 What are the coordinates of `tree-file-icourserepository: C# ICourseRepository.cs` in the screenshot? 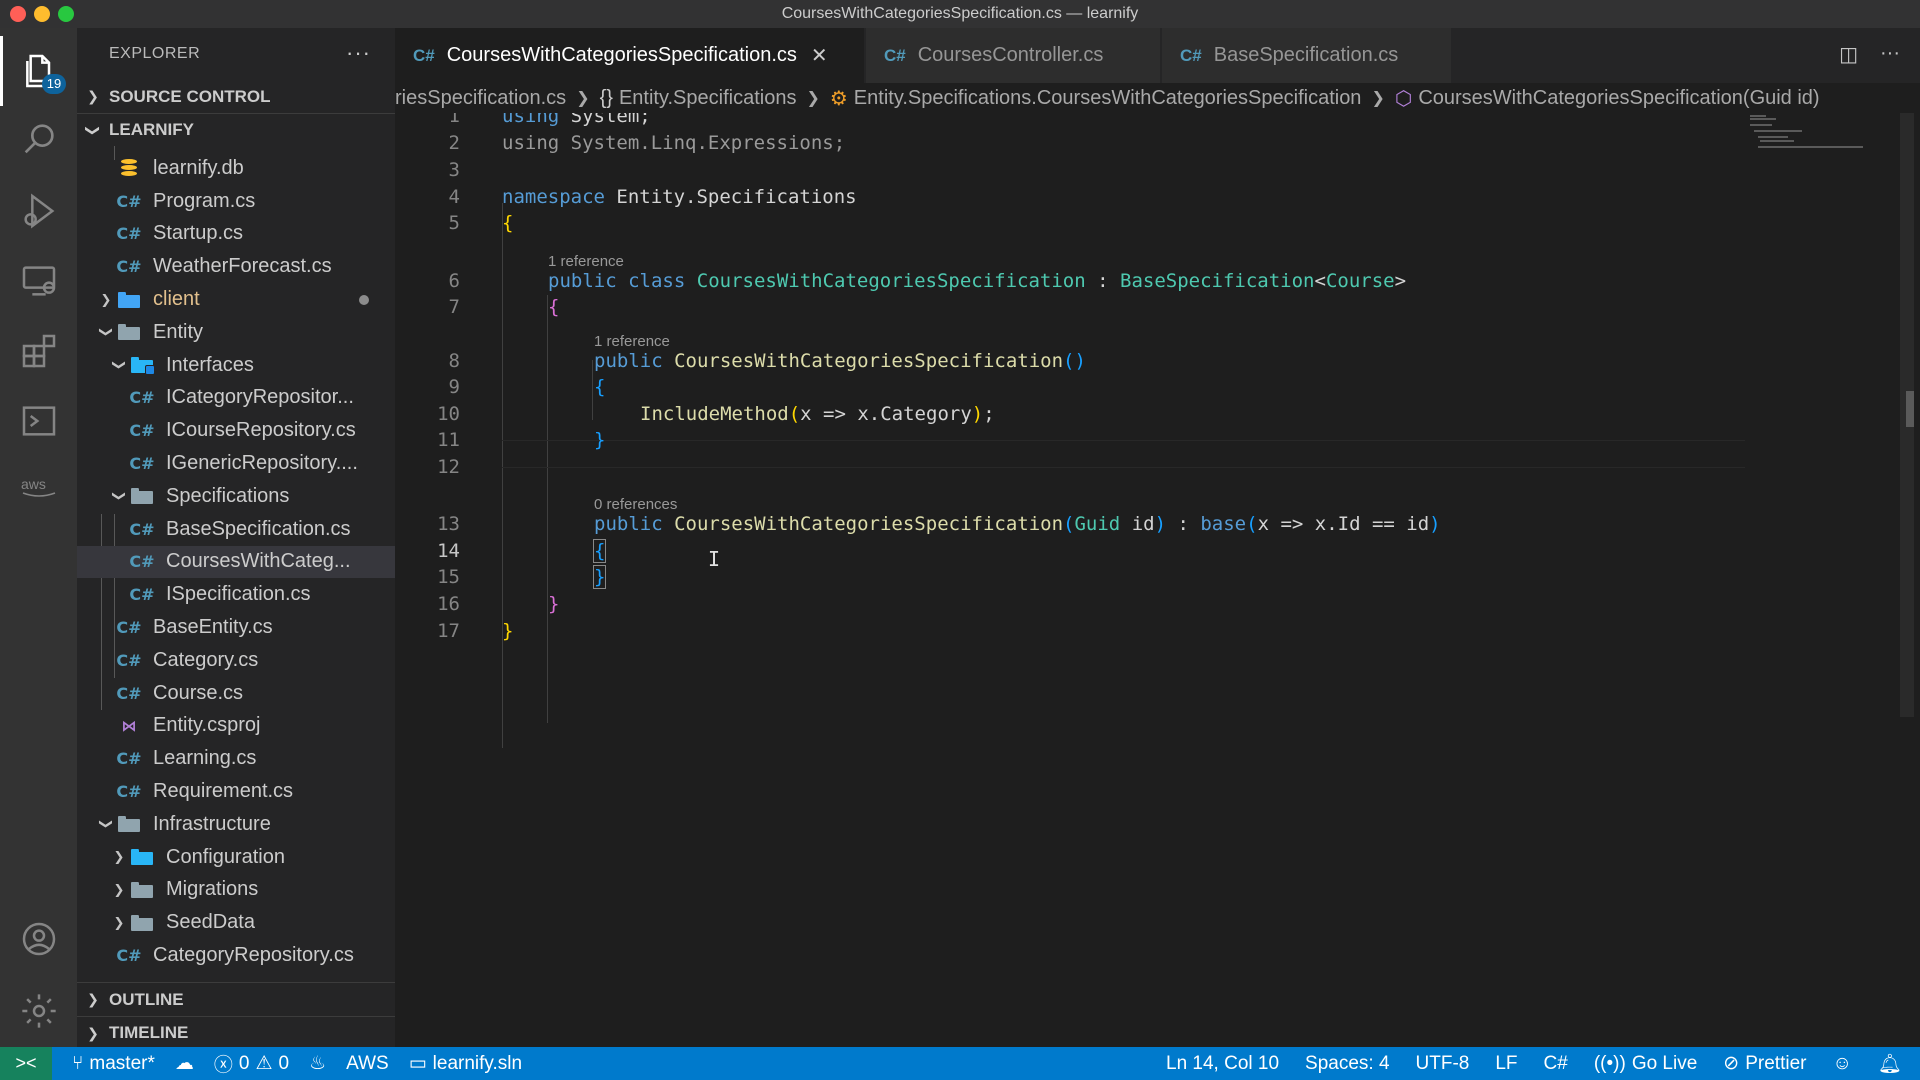 It's located at (236, 430).